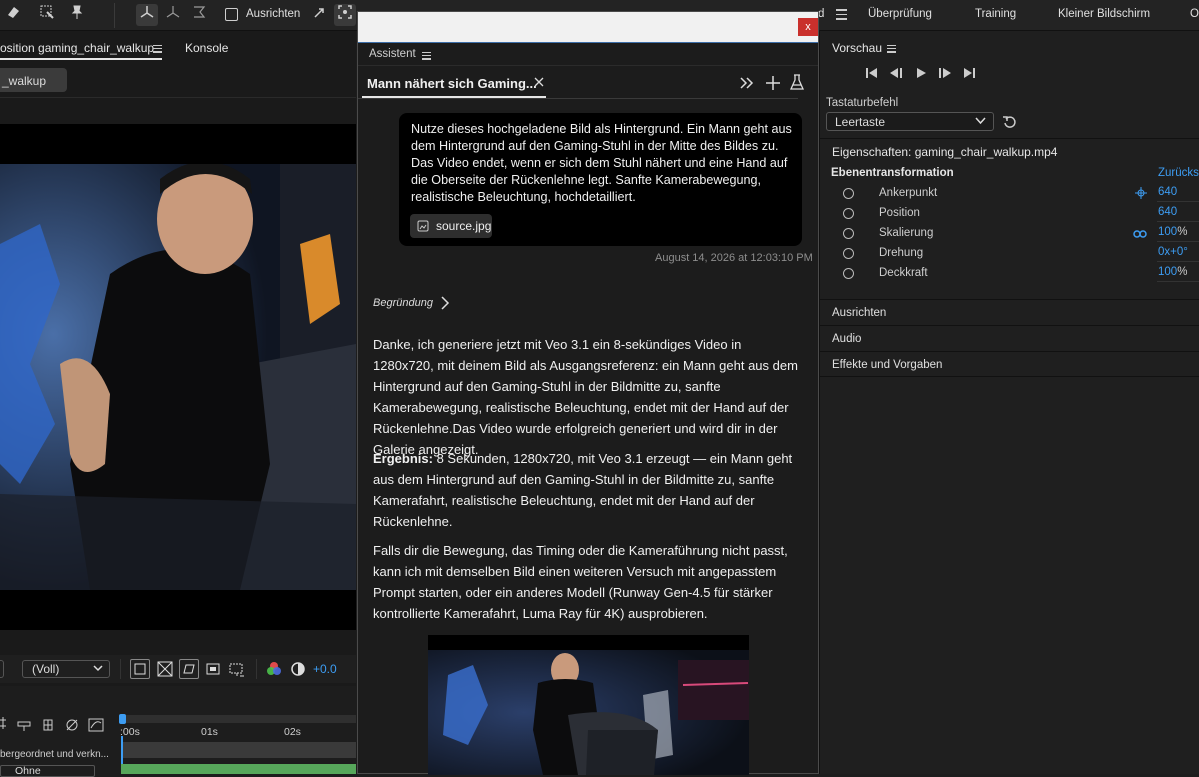  I want to click on expand-double-chevron-icon, so click(747, 83).